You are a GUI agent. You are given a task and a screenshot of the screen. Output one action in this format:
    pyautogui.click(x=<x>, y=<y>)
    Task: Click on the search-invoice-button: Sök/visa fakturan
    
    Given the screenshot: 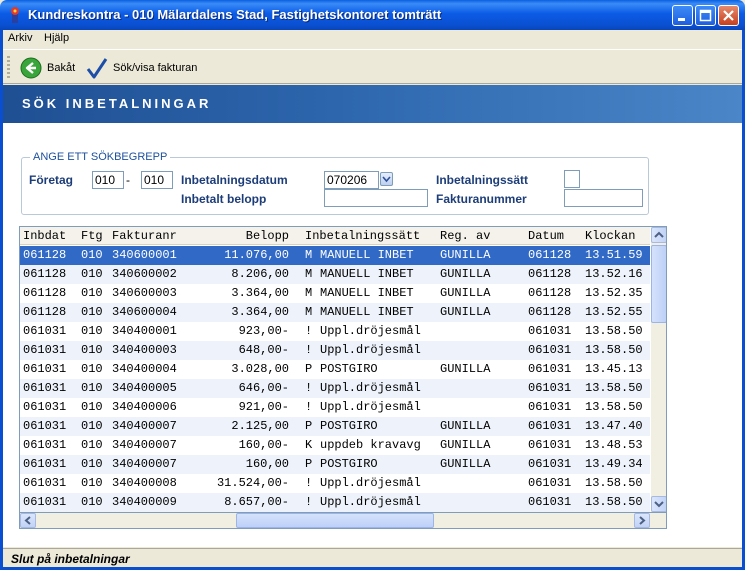 What is the action you would take?
    pyautogui.click(x=141, y=68)
    